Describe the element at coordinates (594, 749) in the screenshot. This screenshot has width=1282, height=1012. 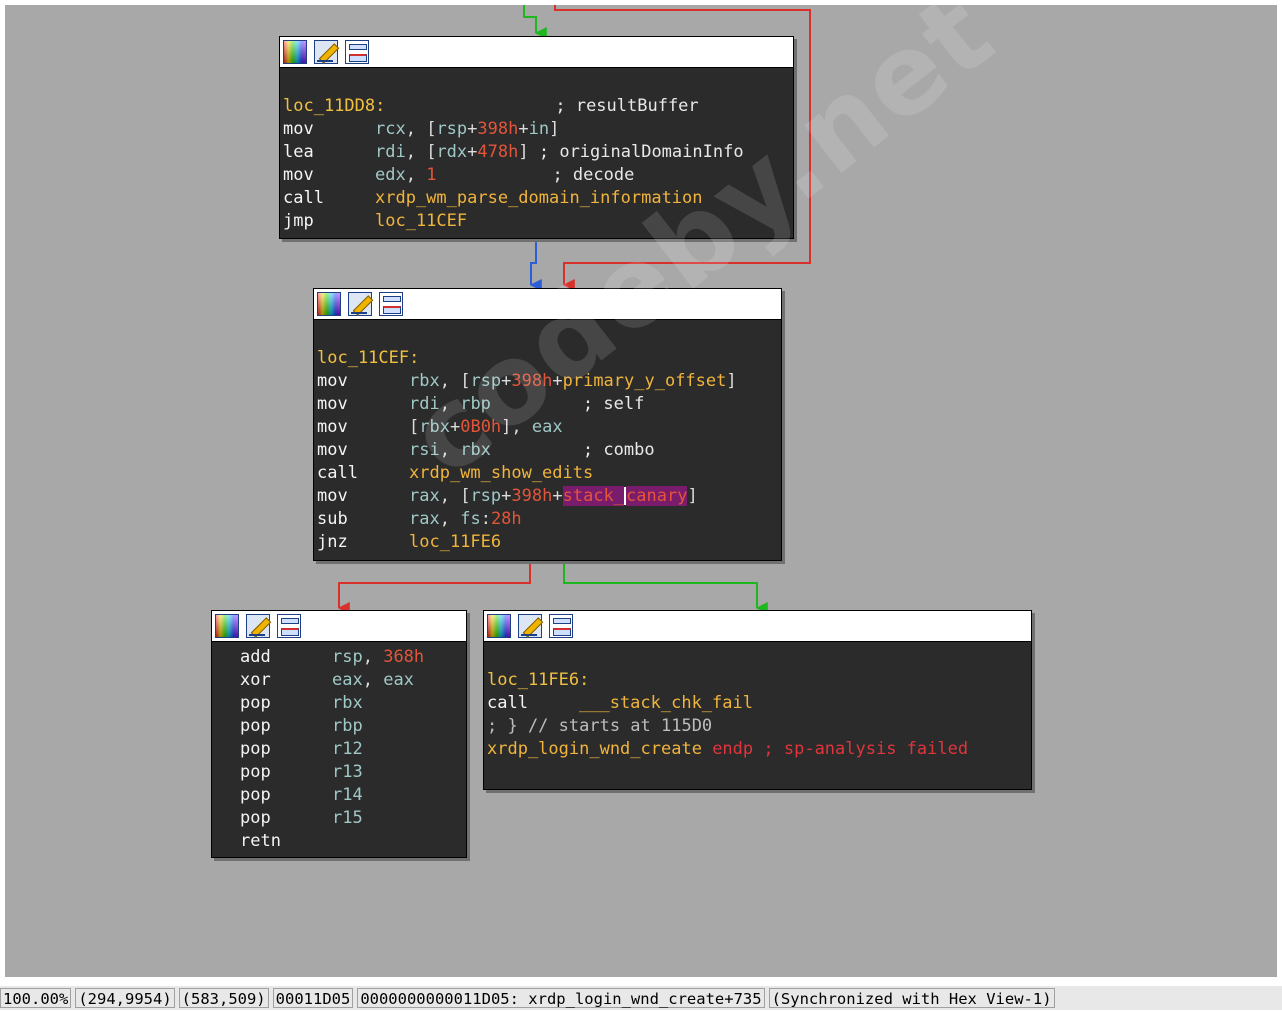
I see `function-name: xrdp_login_wnd_create` at that location.